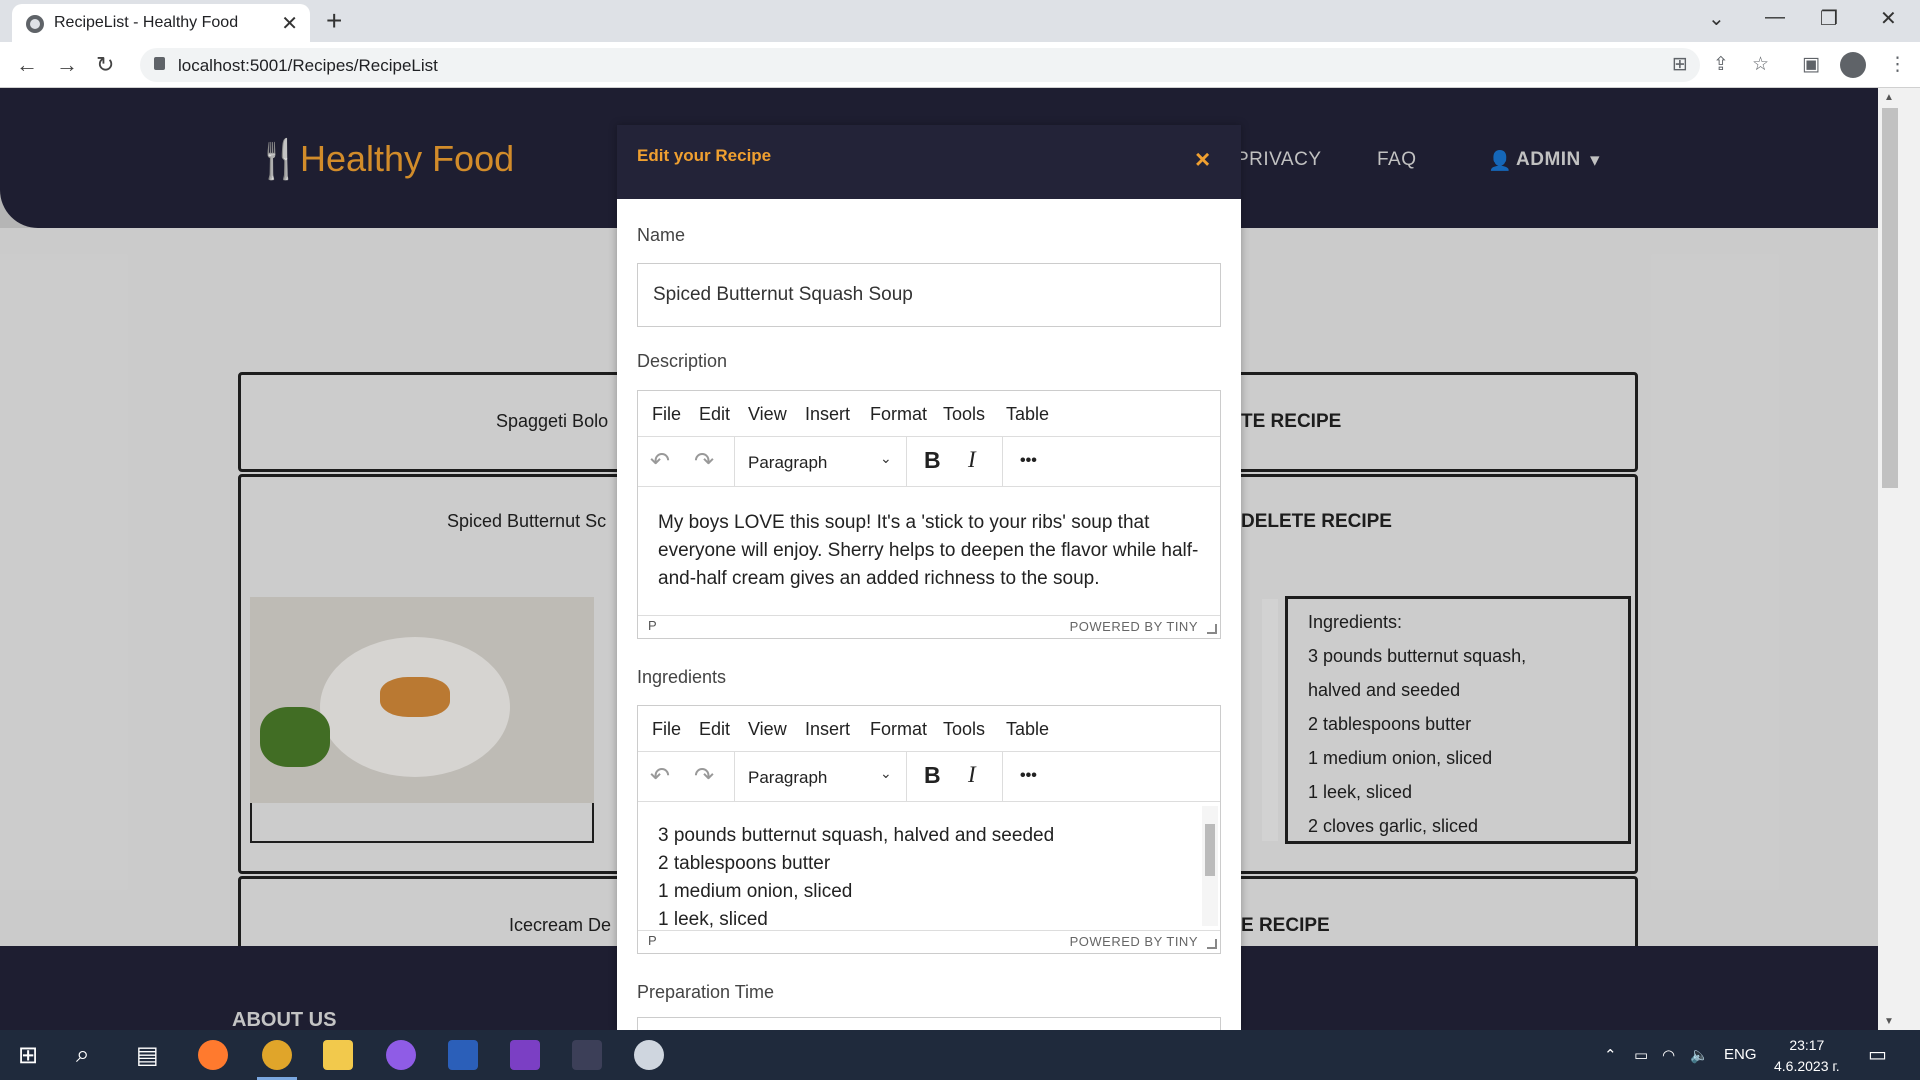  I want to click on ingredient-line: 1 medium onion, sliced, so click(755, 891).